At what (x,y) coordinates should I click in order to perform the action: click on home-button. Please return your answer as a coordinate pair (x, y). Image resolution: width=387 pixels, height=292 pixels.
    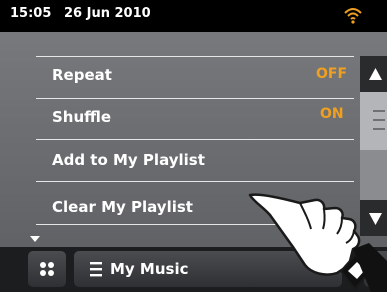
    Looking at the image, I should click on (47, 269).